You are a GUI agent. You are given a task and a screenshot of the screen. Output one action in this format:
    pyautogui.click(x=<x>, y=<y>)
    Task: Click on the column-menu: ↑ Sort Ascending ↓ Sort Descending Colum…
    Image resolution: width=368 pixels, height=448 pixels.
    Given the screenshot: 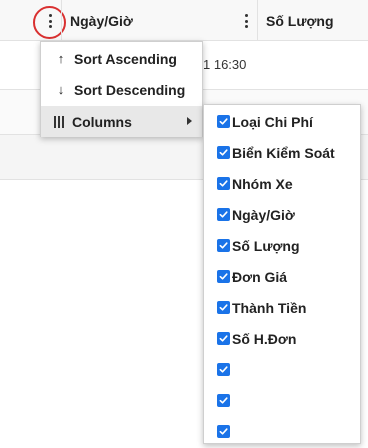 What is the action you would take?
    pyautogui.click(x=121, y=89)
    